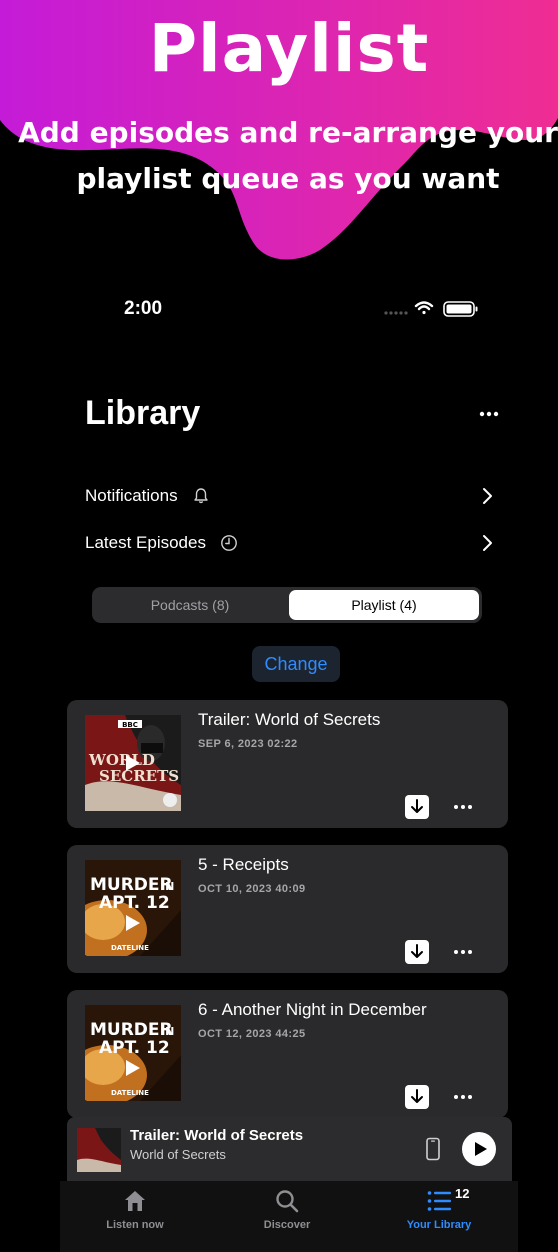 Image resolution: width=558 pixels, height=1252 pixels. Describe the element at coordinates (131, 495) in the screenshot. I see `menu-item-label: Notifications` at that location.